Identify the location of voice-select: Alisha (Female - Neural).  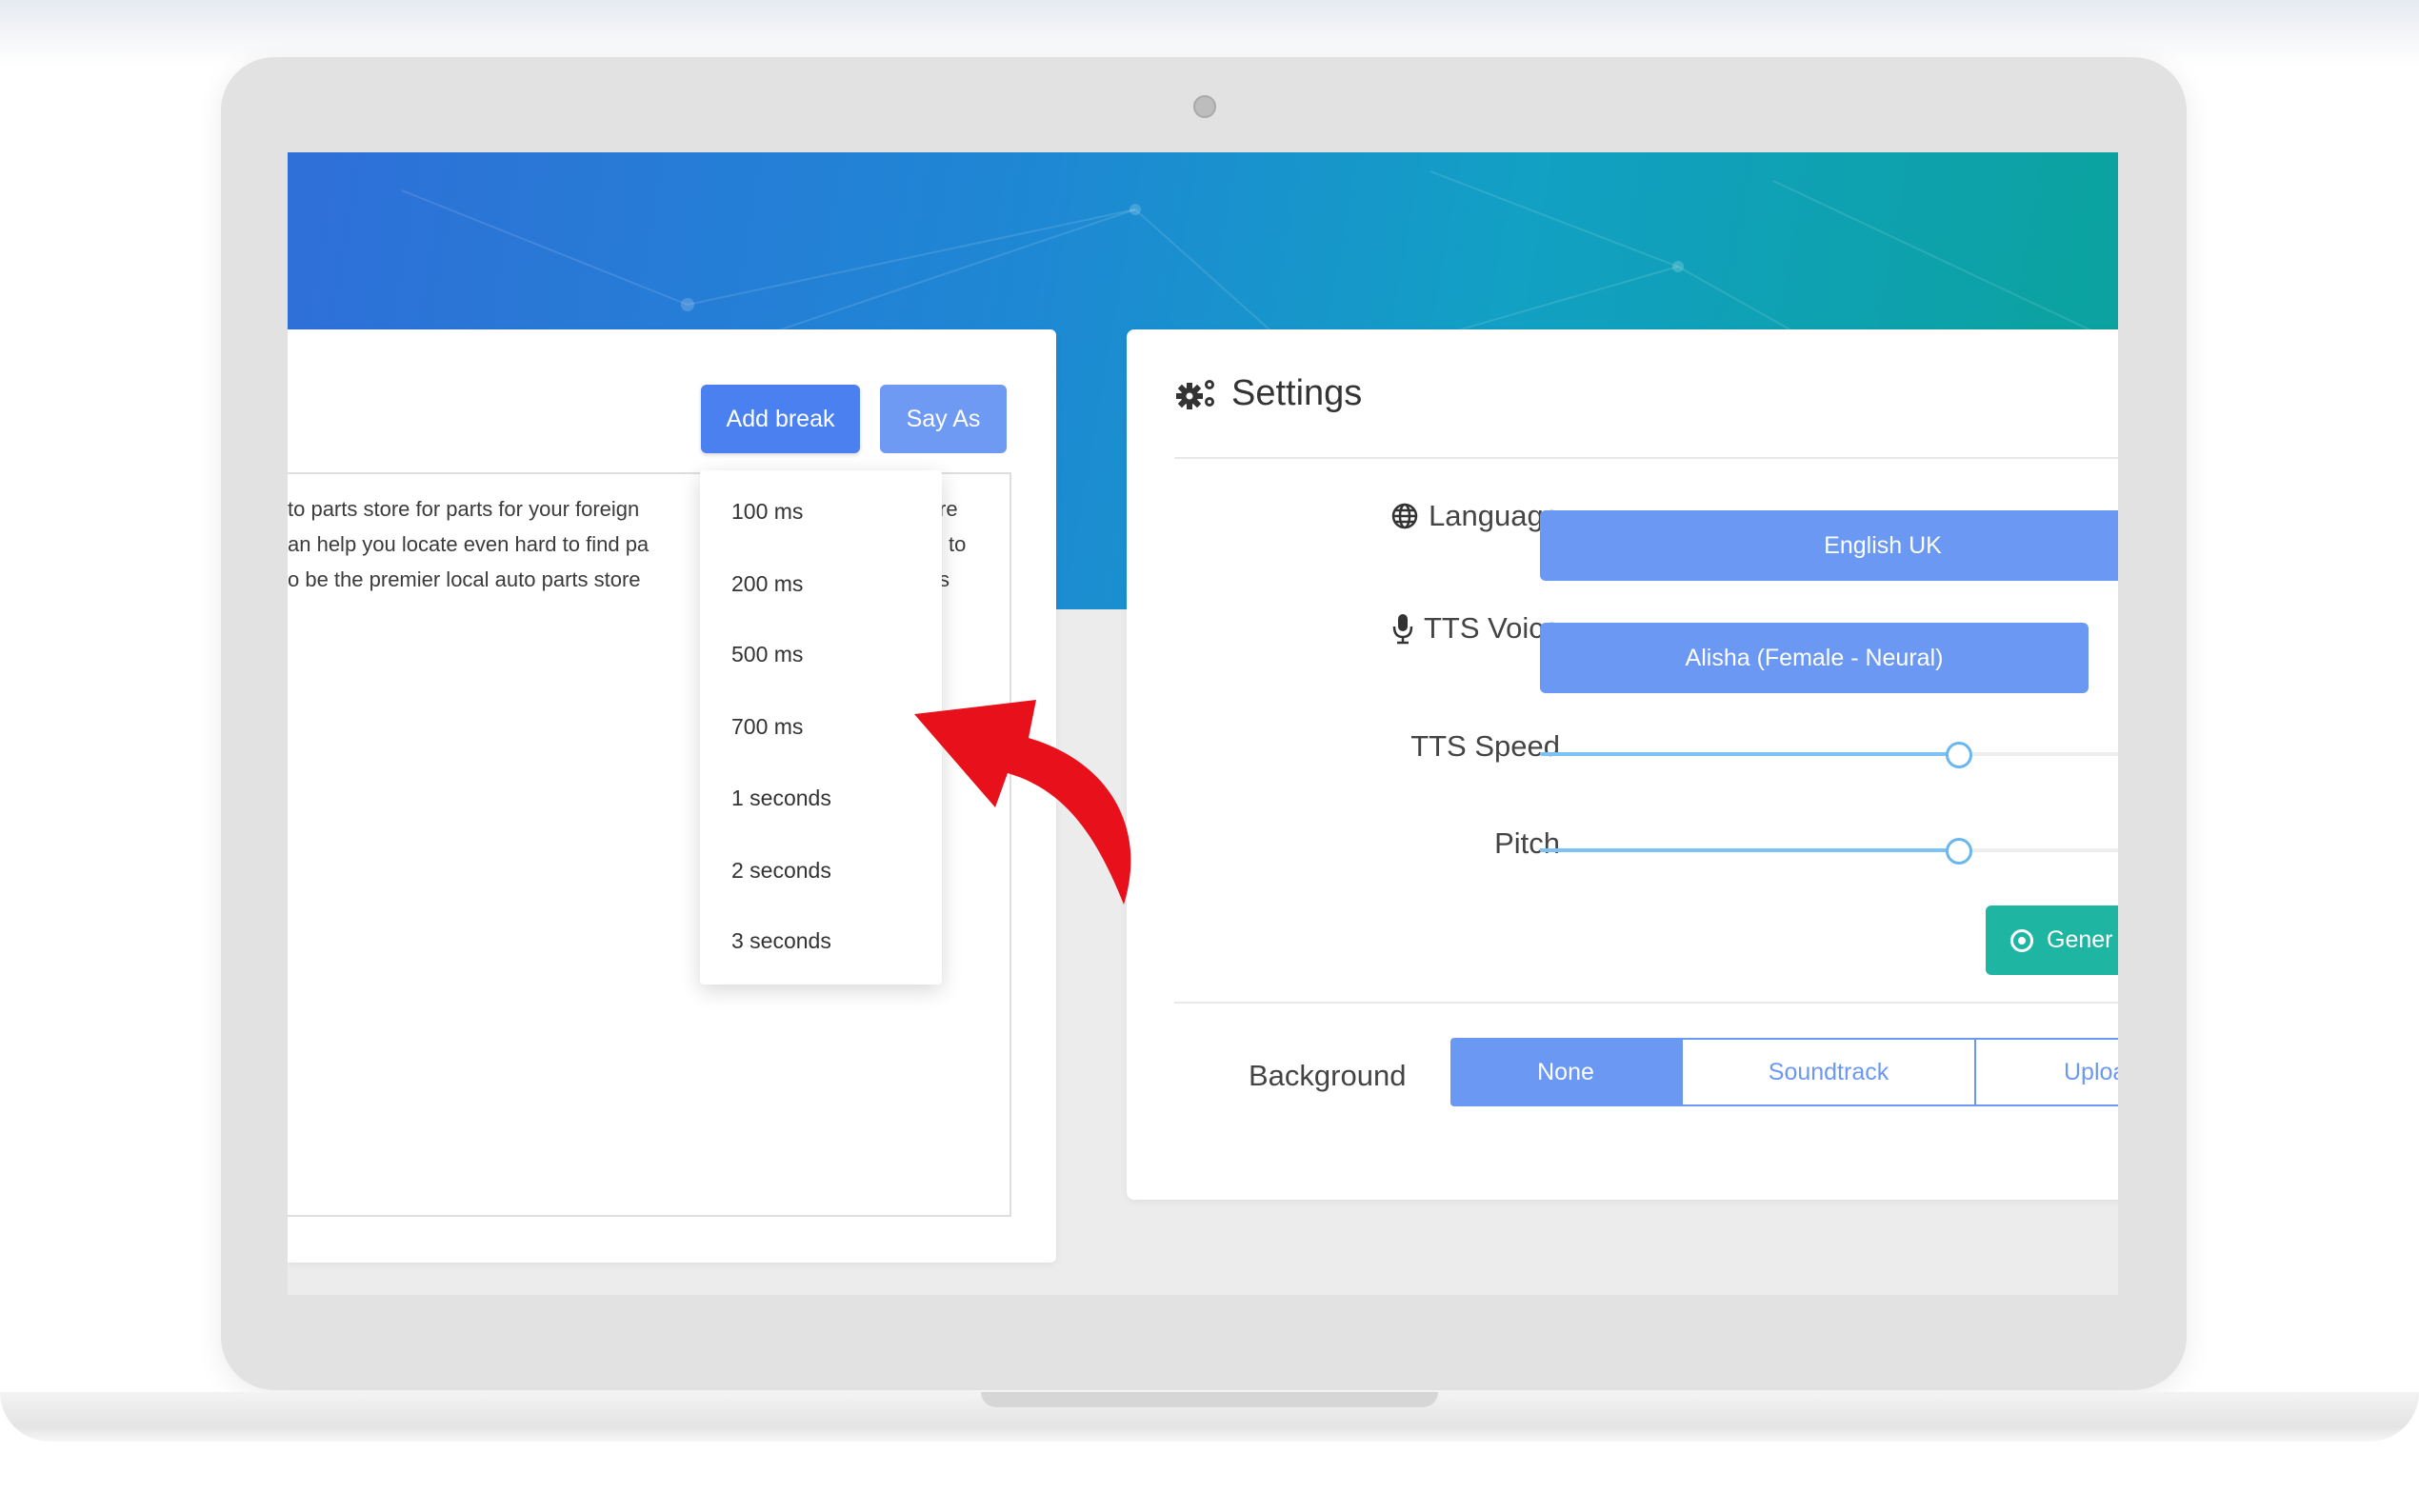
(1814, 658).